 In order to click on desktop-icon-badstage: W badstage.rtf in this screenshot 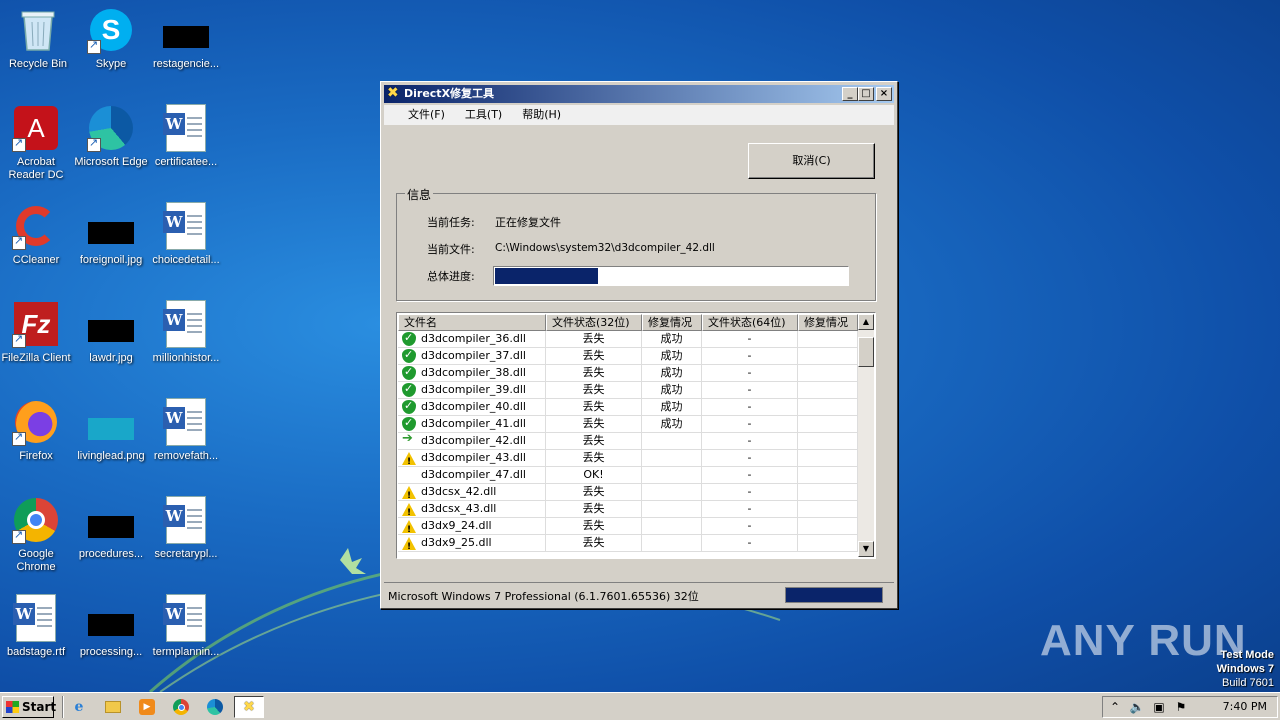, I will do `click(37, 634)`.